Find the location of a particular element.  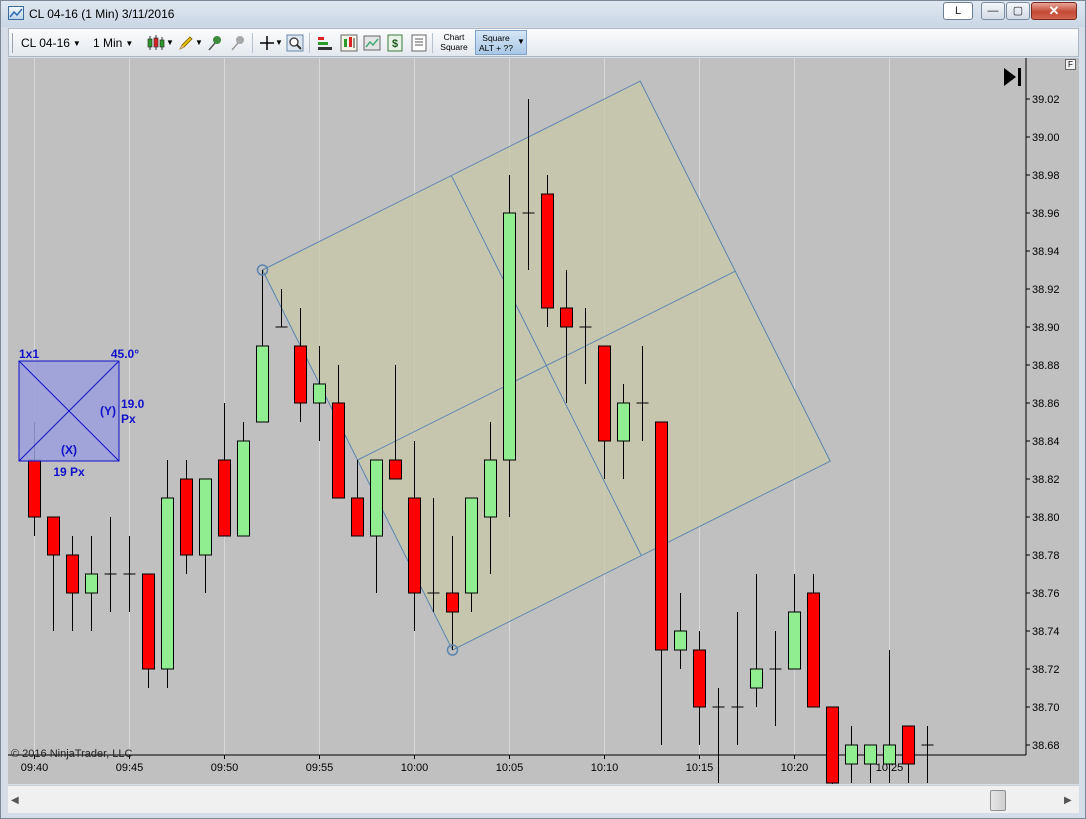

x-tick-label: 10:15 is located at coordinates (700, 768).